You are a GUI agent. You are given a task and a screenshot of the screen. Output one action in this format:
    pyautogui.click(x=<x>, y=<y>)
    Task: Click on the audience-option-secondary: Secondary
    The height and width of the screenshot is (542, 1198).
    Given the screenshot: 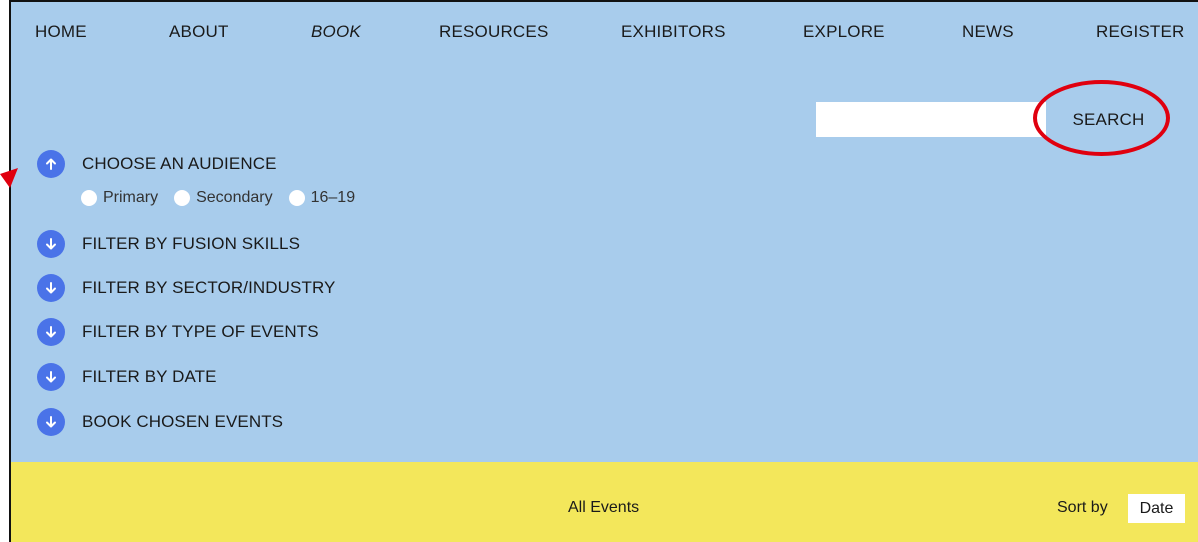 What is the action you would take?
    pyautogui.click(x=223, y=198)
    